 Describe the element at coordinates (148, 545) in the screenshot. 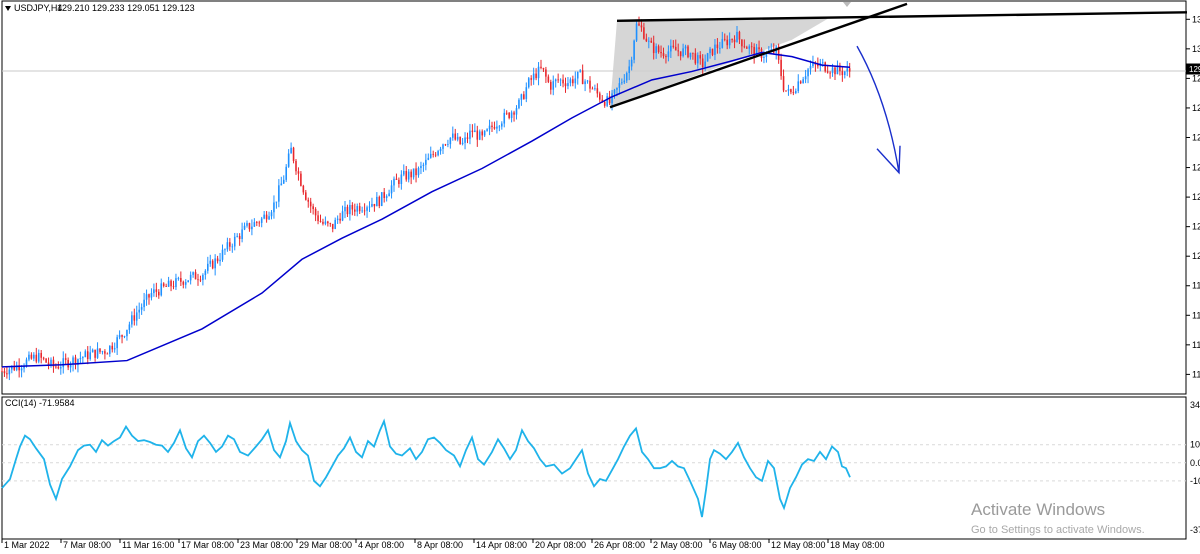

I see `time-tick-label: 11 Mar 16:00` at that location.